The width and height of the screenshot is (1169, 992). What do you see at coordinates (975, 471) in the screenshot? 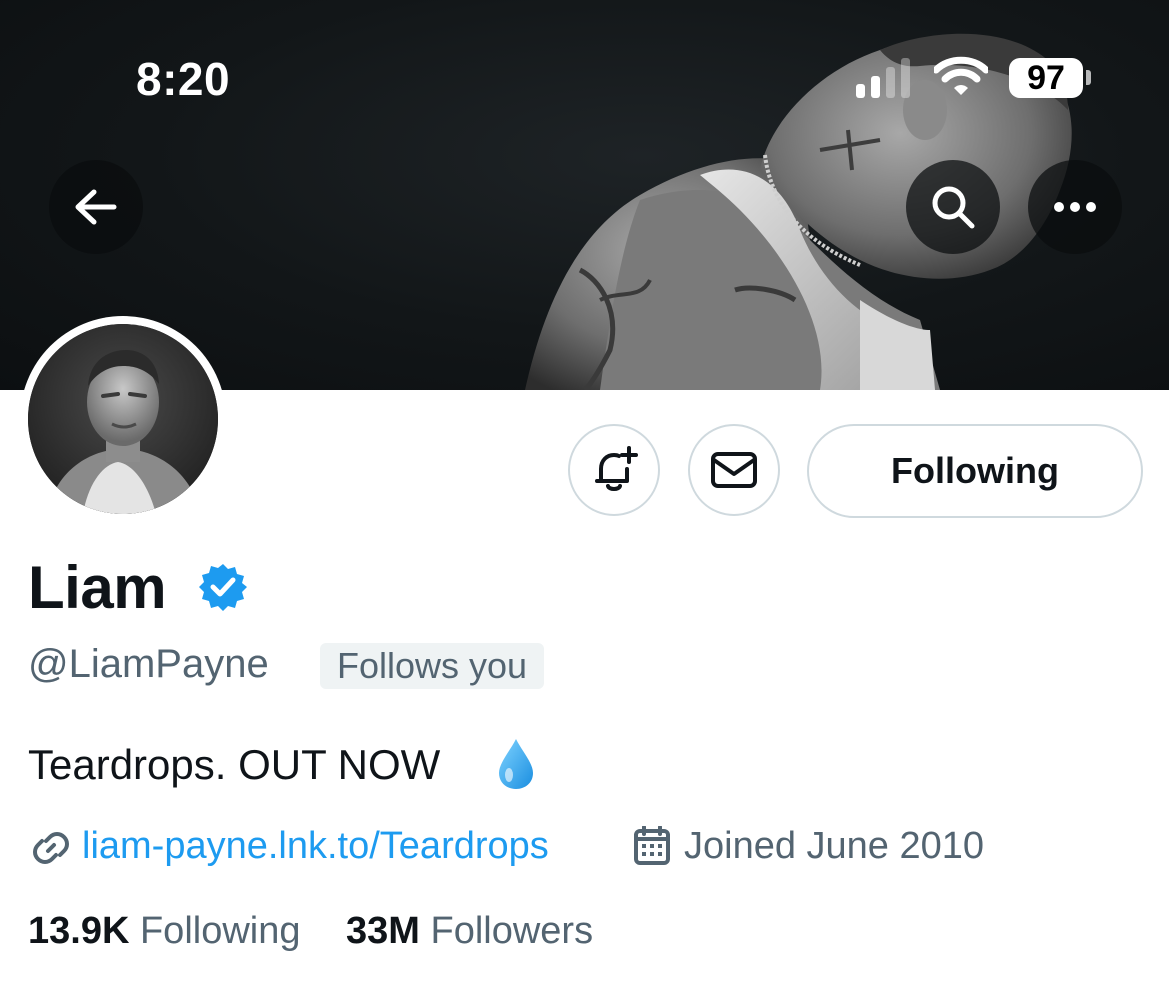
I see `following-button: Following` at bounding box center [975, 471].